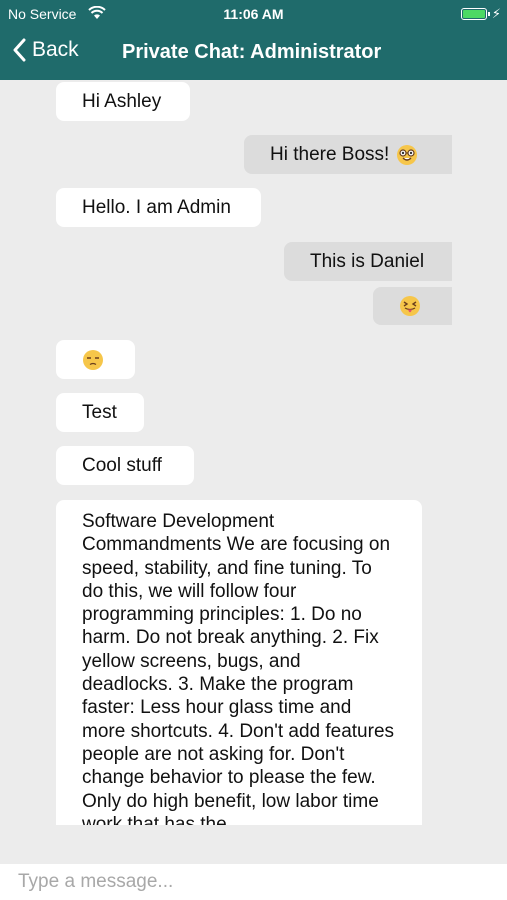 This screenshot has height=900, width=507. I want to click on page-title: Private Chat: Administrator, so click(252, 52).